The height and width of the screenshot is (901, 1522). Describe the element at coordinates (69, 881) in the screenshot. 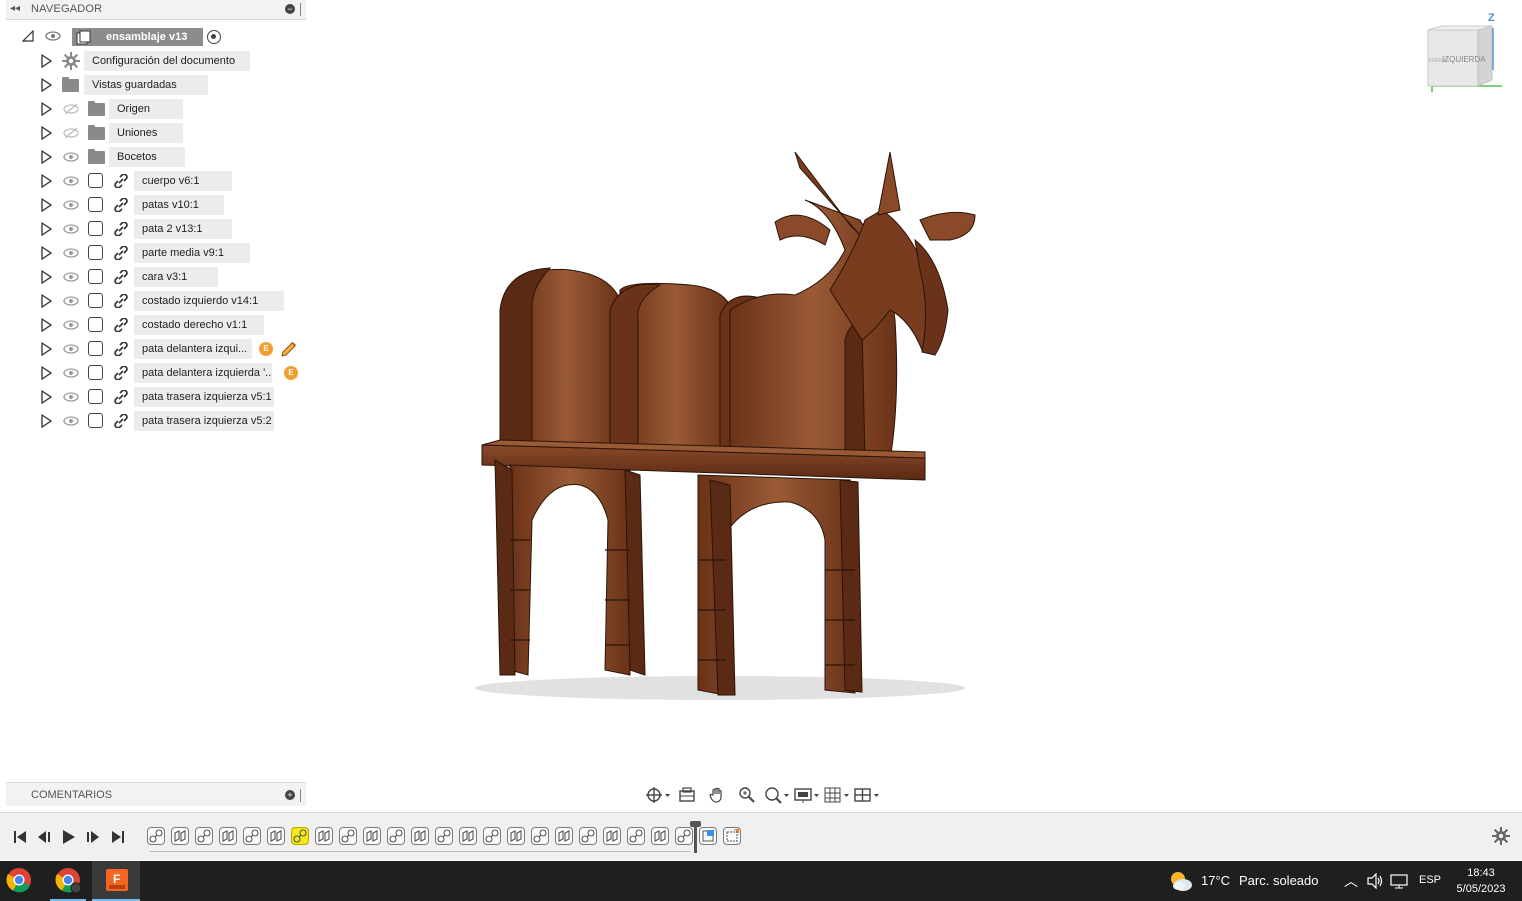

I see `chrome-profile-icon` at that location.